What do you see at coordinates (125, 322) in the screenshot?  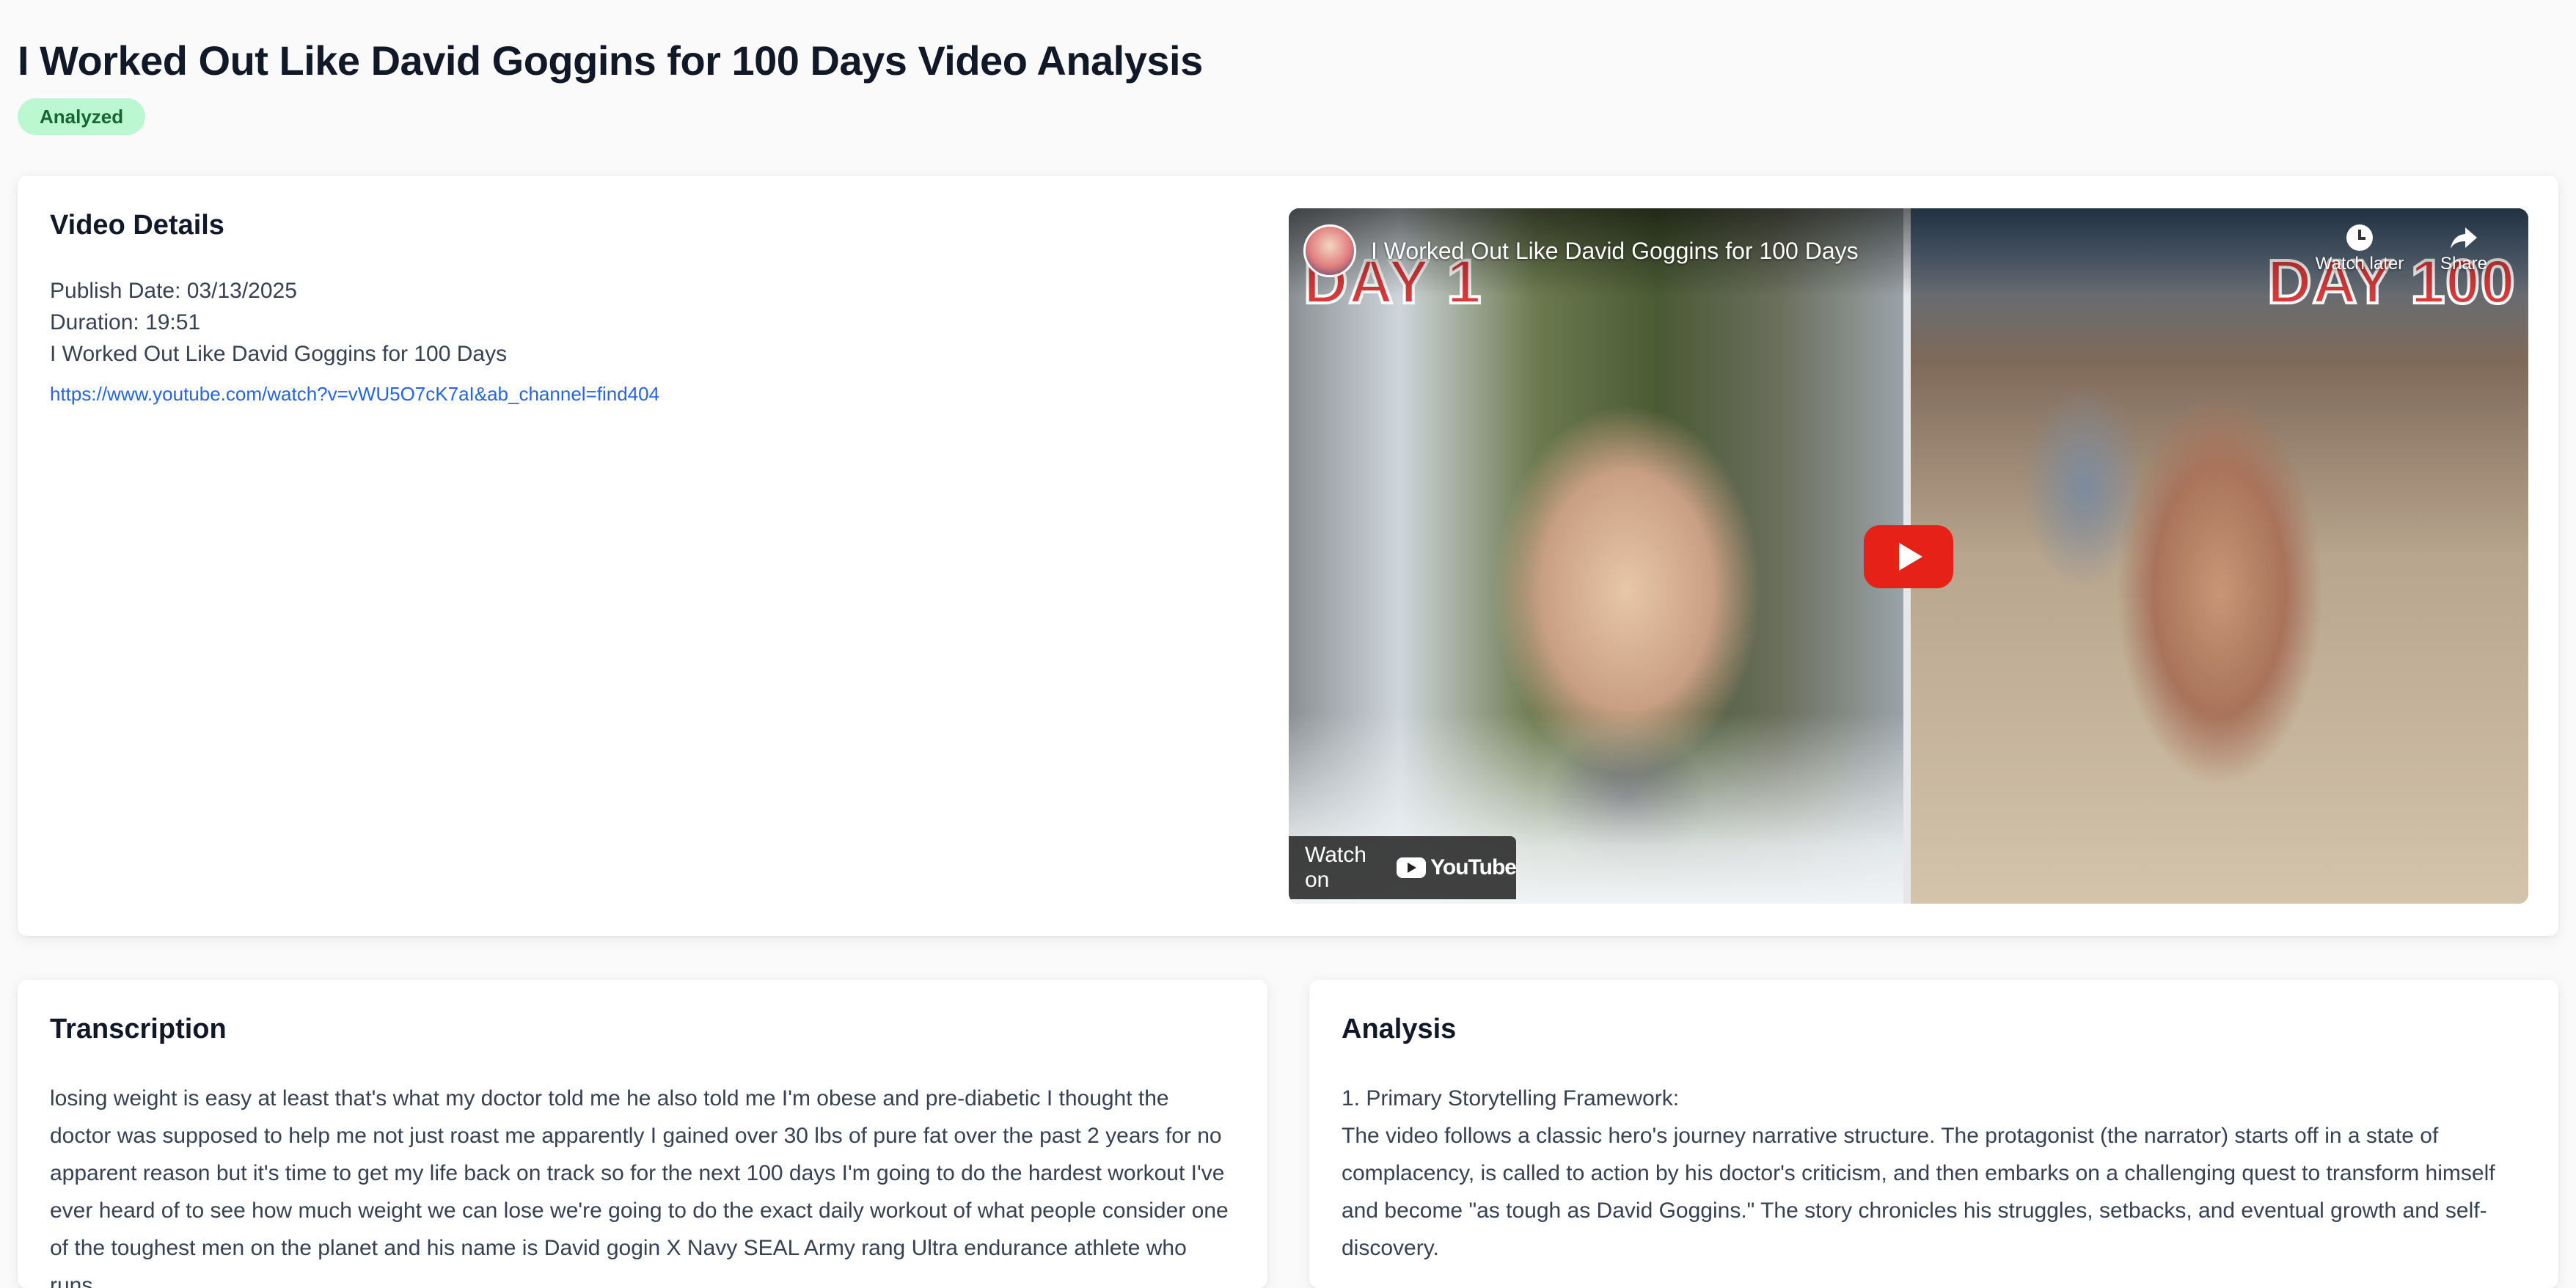 I see `duration: Duration: 19:51` at bounding box center [125, 322].